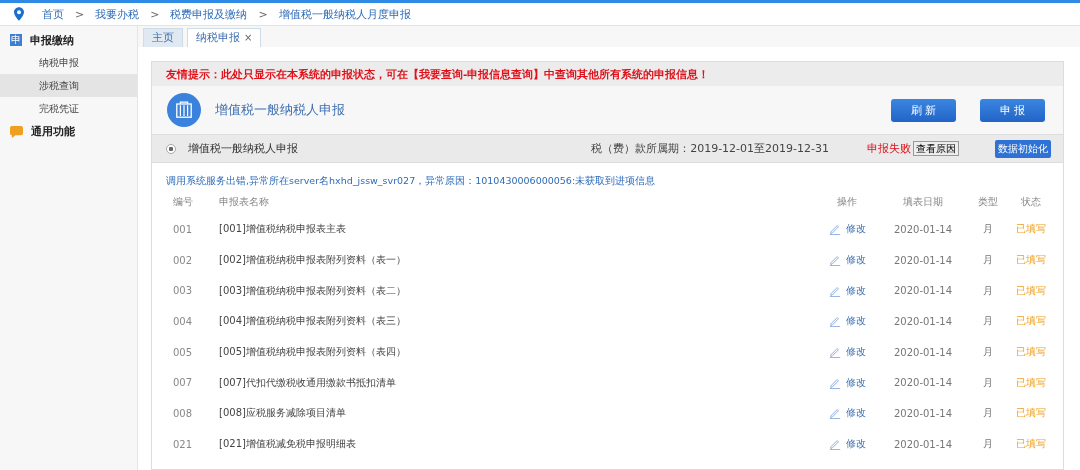 This screenshot has height=470, width=1080. I want to click on error-message: 调用系统服务出错,异常所在server名hxhd_jssw_svr027，异常原因：1010430006000056:未获取到进项信息, so click(411, 181).